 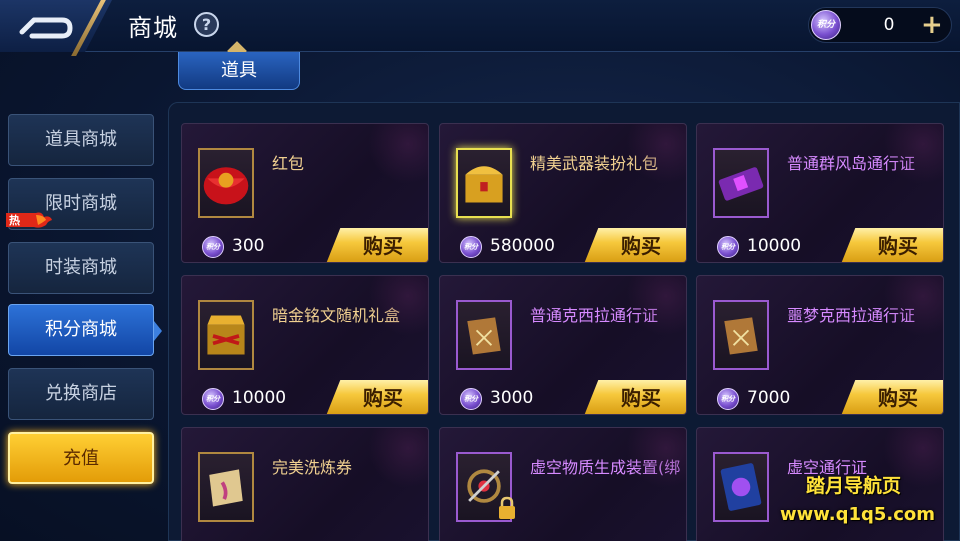 I want to click on page-title: 商城, so click(x=153, y=28).